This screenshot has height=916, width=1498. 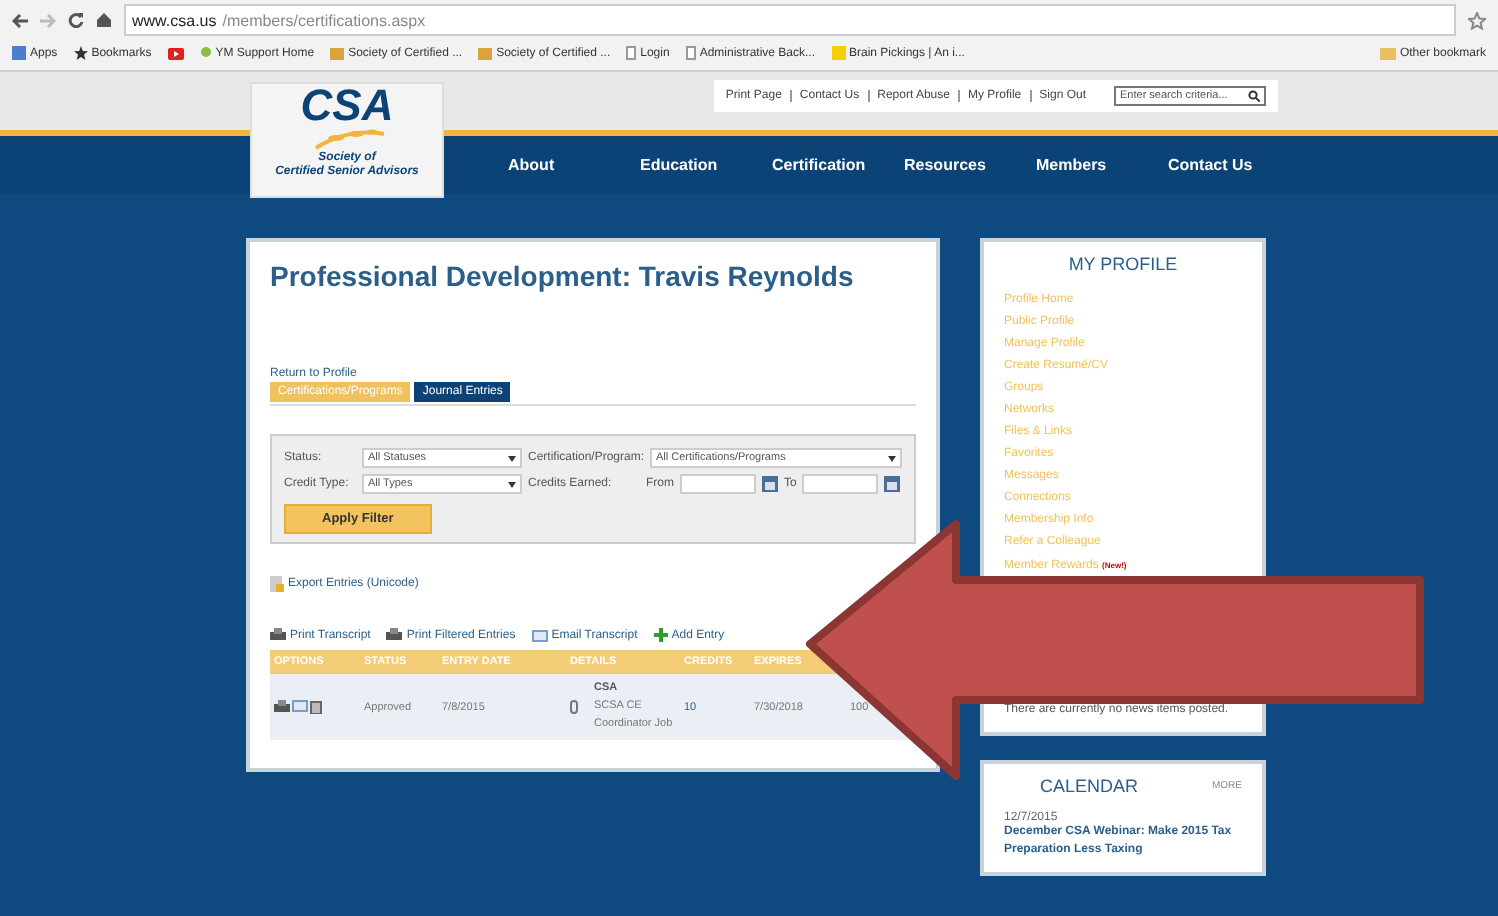 What do you see at coordinates (574, 707) in the screenshot?
I see `paperclip-icon` at bounding box center [574, 707].